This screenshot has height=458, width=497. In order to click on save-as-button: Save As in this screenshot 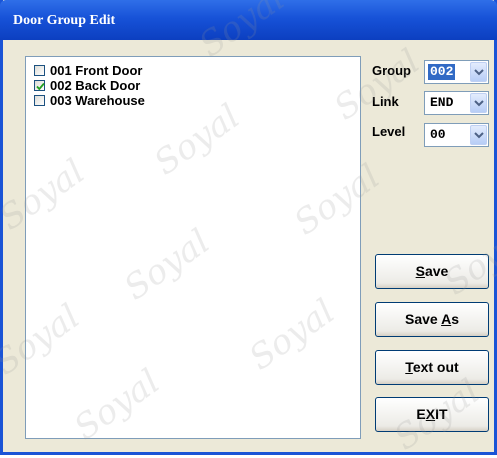, I will do `click(432, 319)`.